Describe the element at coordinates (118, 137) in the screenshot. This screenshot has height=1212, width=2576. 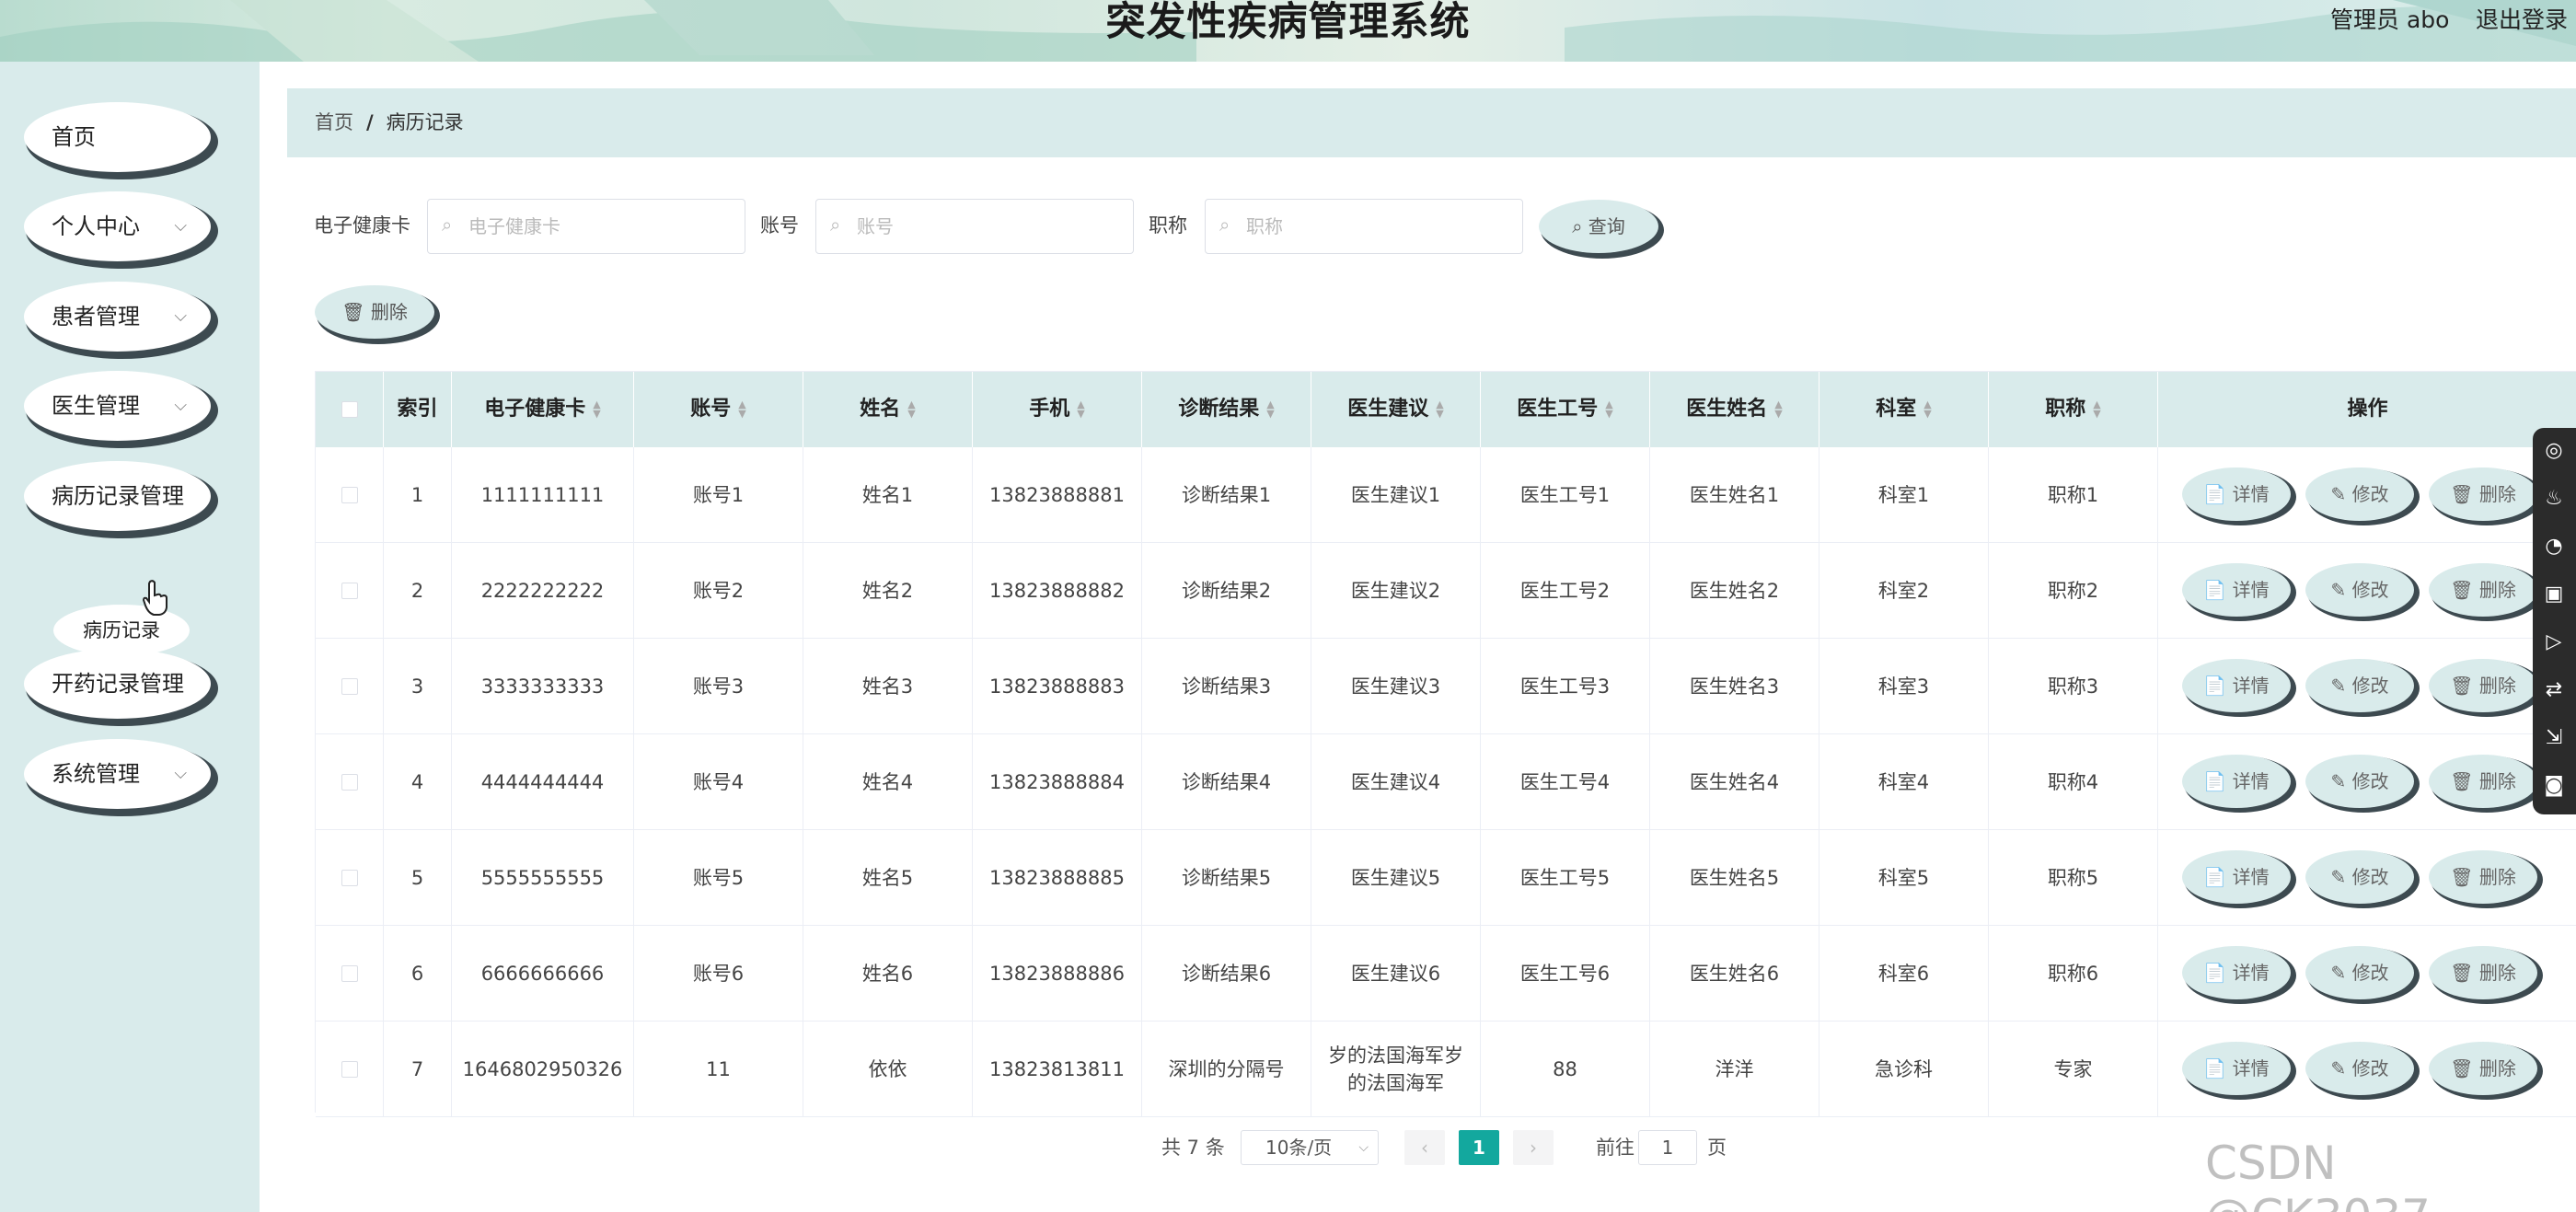
I see `sidebar-item-home: 首页` at that location.